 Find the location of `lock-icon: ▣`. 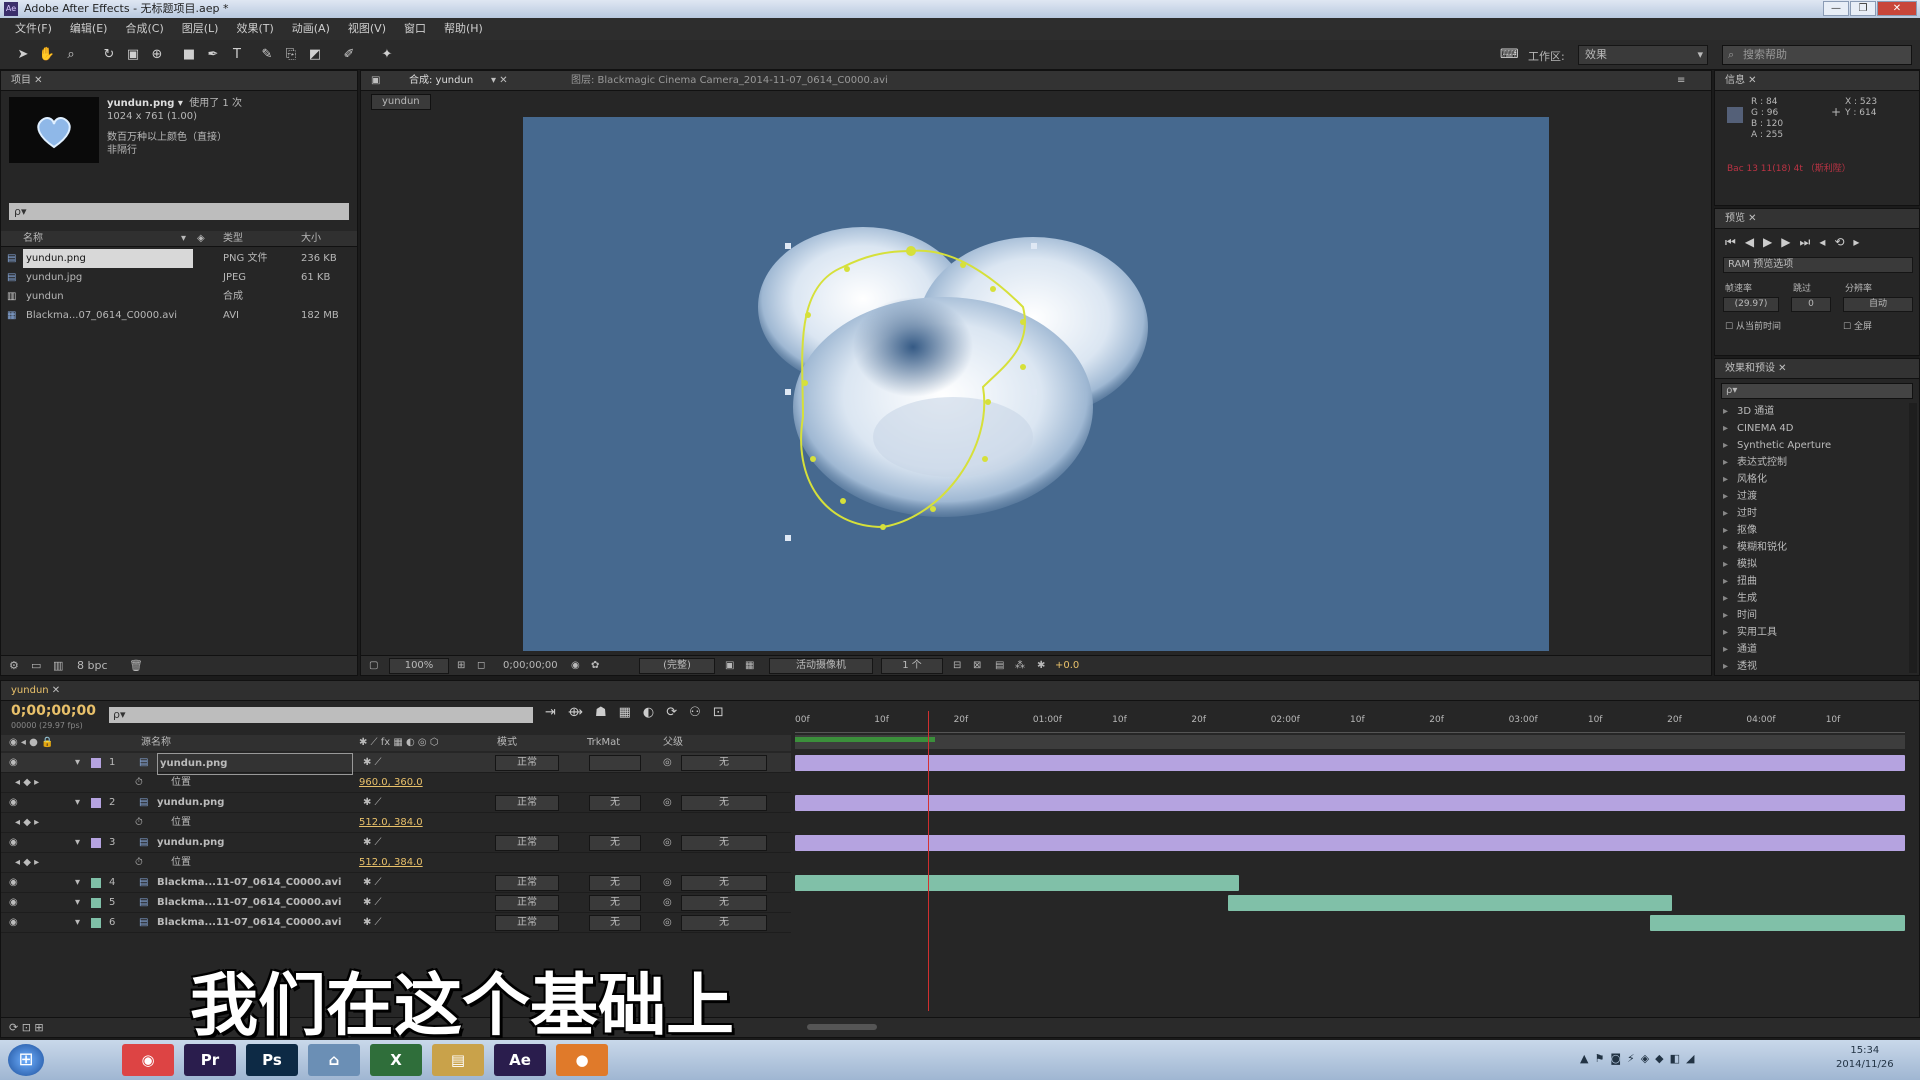

lock-icon: ▣ is located at coordinates (375, 81).